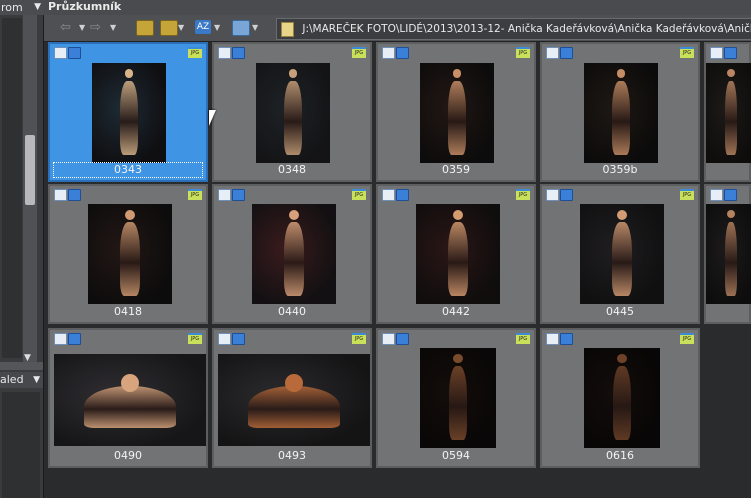 Image resolution: width=751 pixels, height=498 pixels. What do you see at coordinates (21, 445) in the screenshot?
I see `lower-panel` at bounding box center [21, 445].